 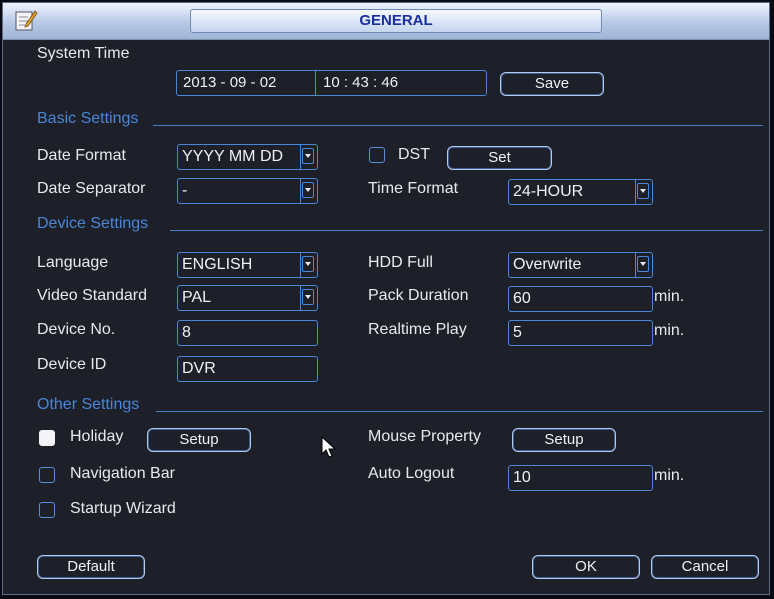 I want to click on other-settings-divider, so click(x=459, y=411).